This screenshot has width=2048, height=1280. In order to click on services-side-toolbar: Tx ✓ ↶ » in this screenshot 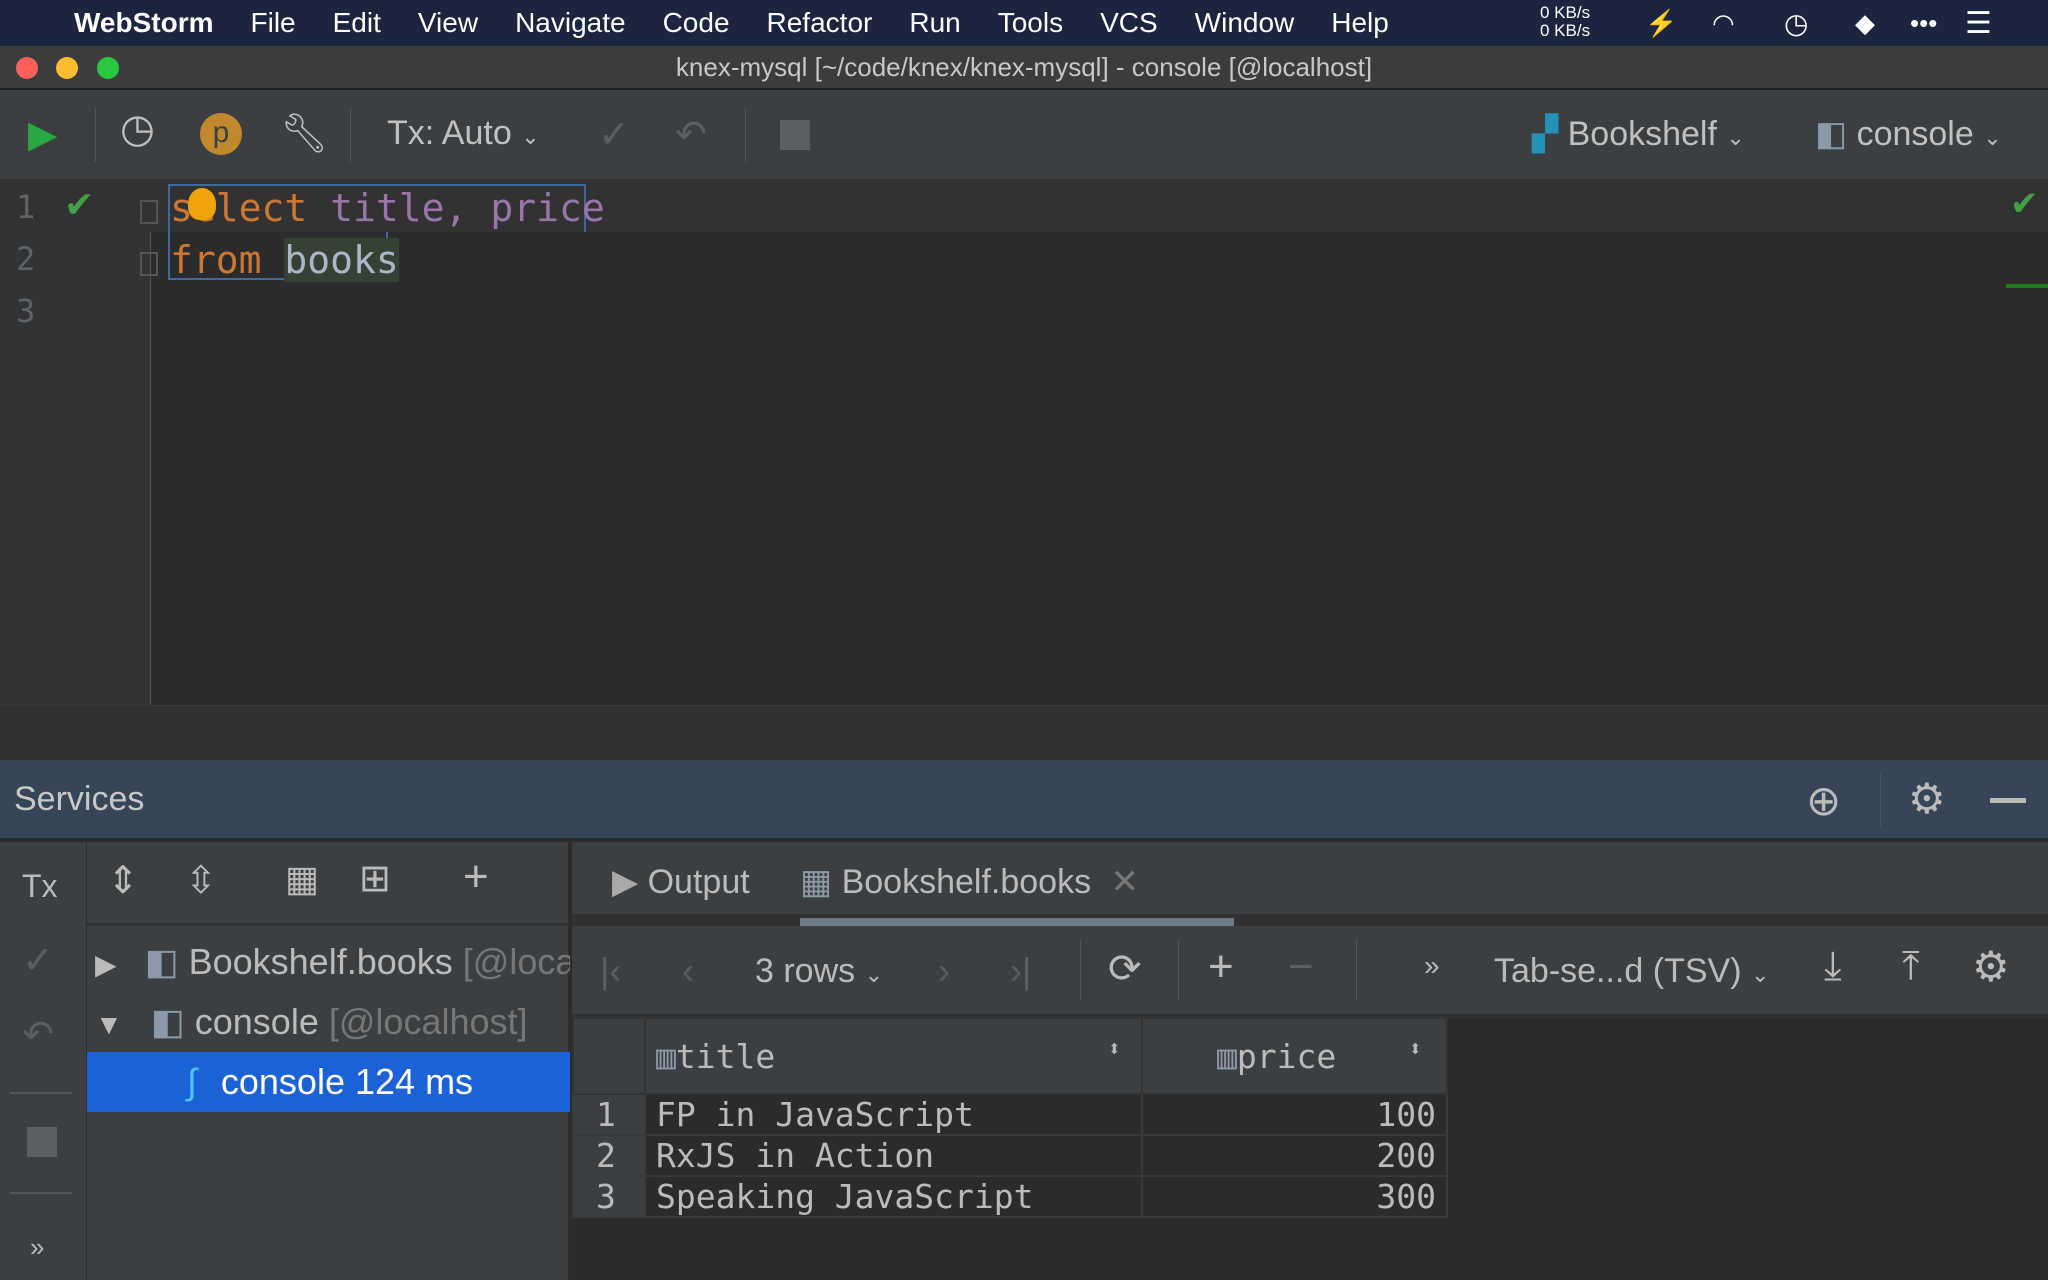, I will do `click(43, 1061)`.